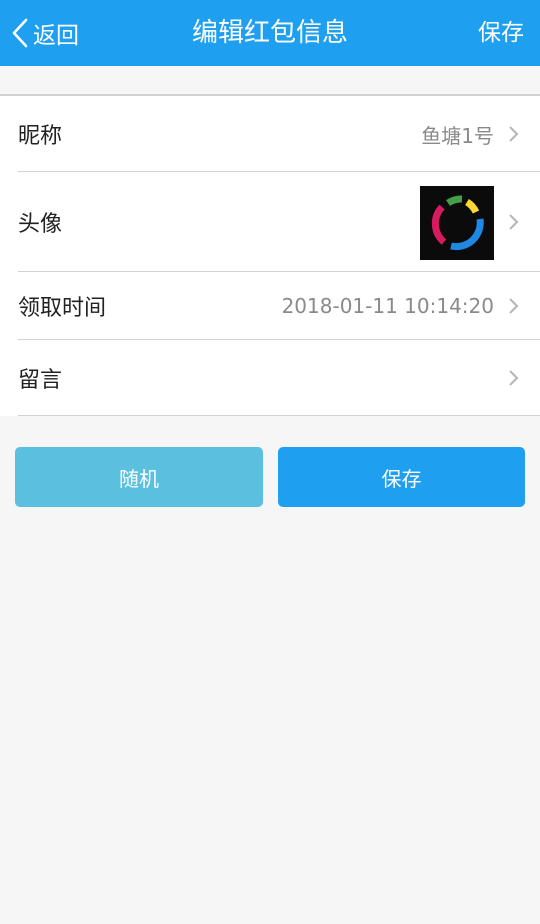 This screenshot has height=924, width=540. Describe the element at coordinates (501, 33) in the screenshot. I see `header-save-button: 保存` at that location.